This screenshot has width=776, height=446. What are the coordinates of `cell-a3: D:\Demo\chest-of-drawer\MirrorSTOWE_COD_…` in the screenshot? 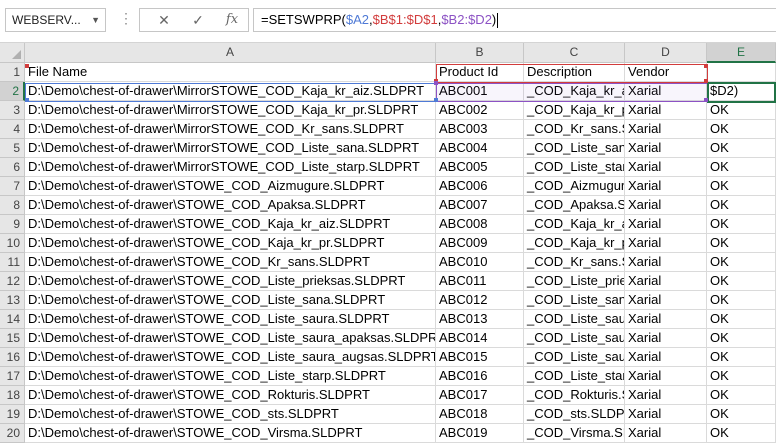 It's located at (230, 110).